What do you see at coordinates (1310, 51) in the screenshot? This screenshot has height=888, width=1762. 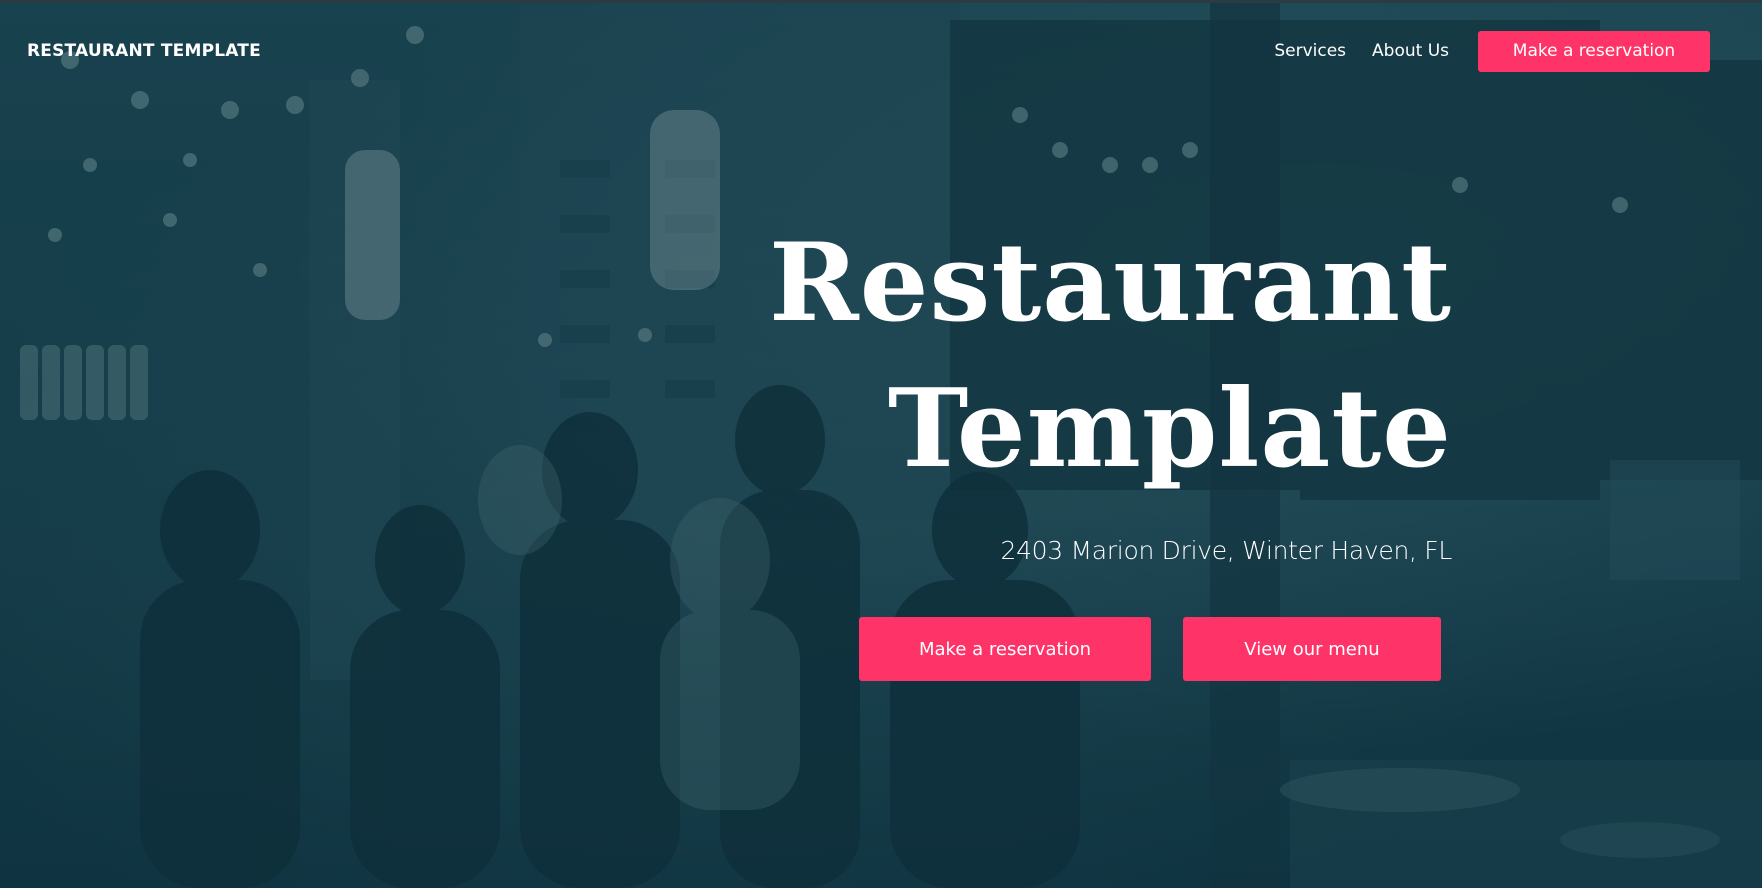 I see `nav-link-services: Services` at bounding box center [1310, 51].